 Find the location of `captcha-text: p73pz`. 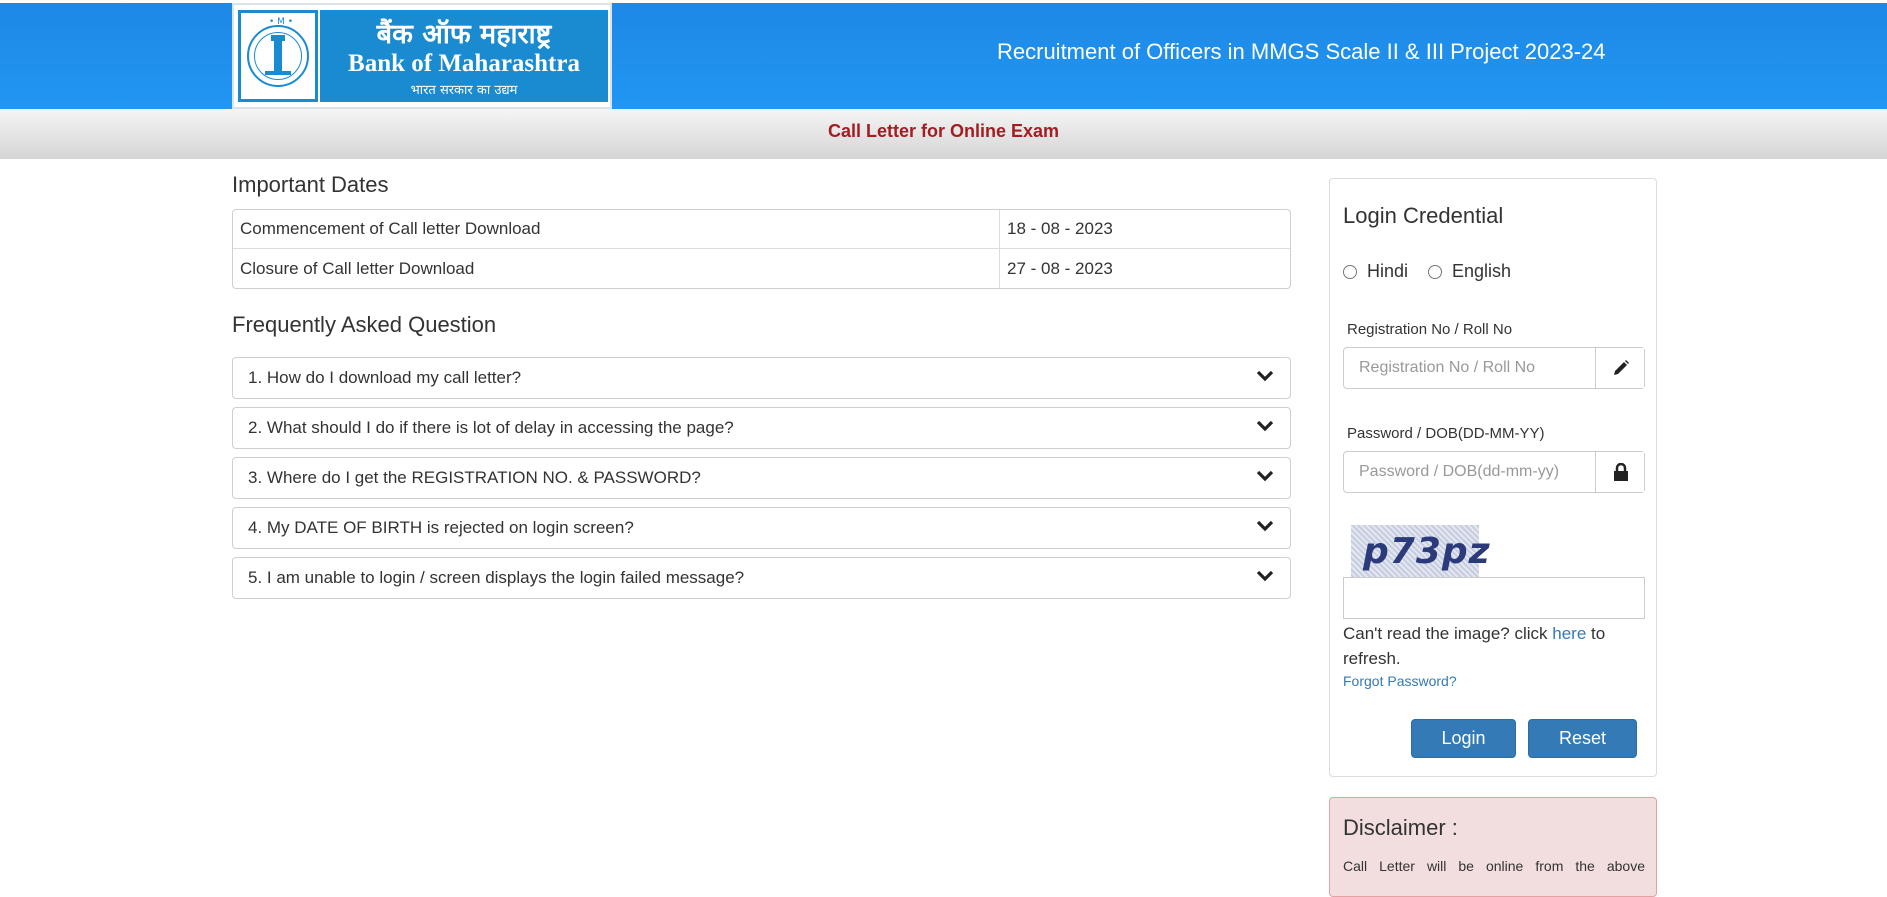

captcha-text: p73pz is located at coordinates (1427, 551).